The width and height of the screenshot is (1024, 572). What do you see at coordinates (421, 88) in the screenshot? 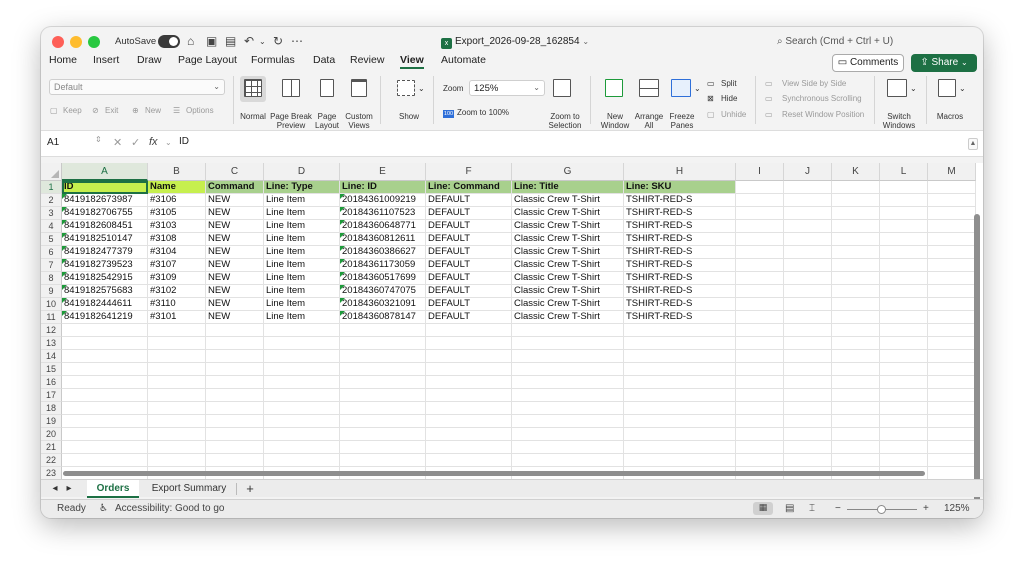
I see `show-dropdown-icon: ⌄` at bounding box center [421, 88].